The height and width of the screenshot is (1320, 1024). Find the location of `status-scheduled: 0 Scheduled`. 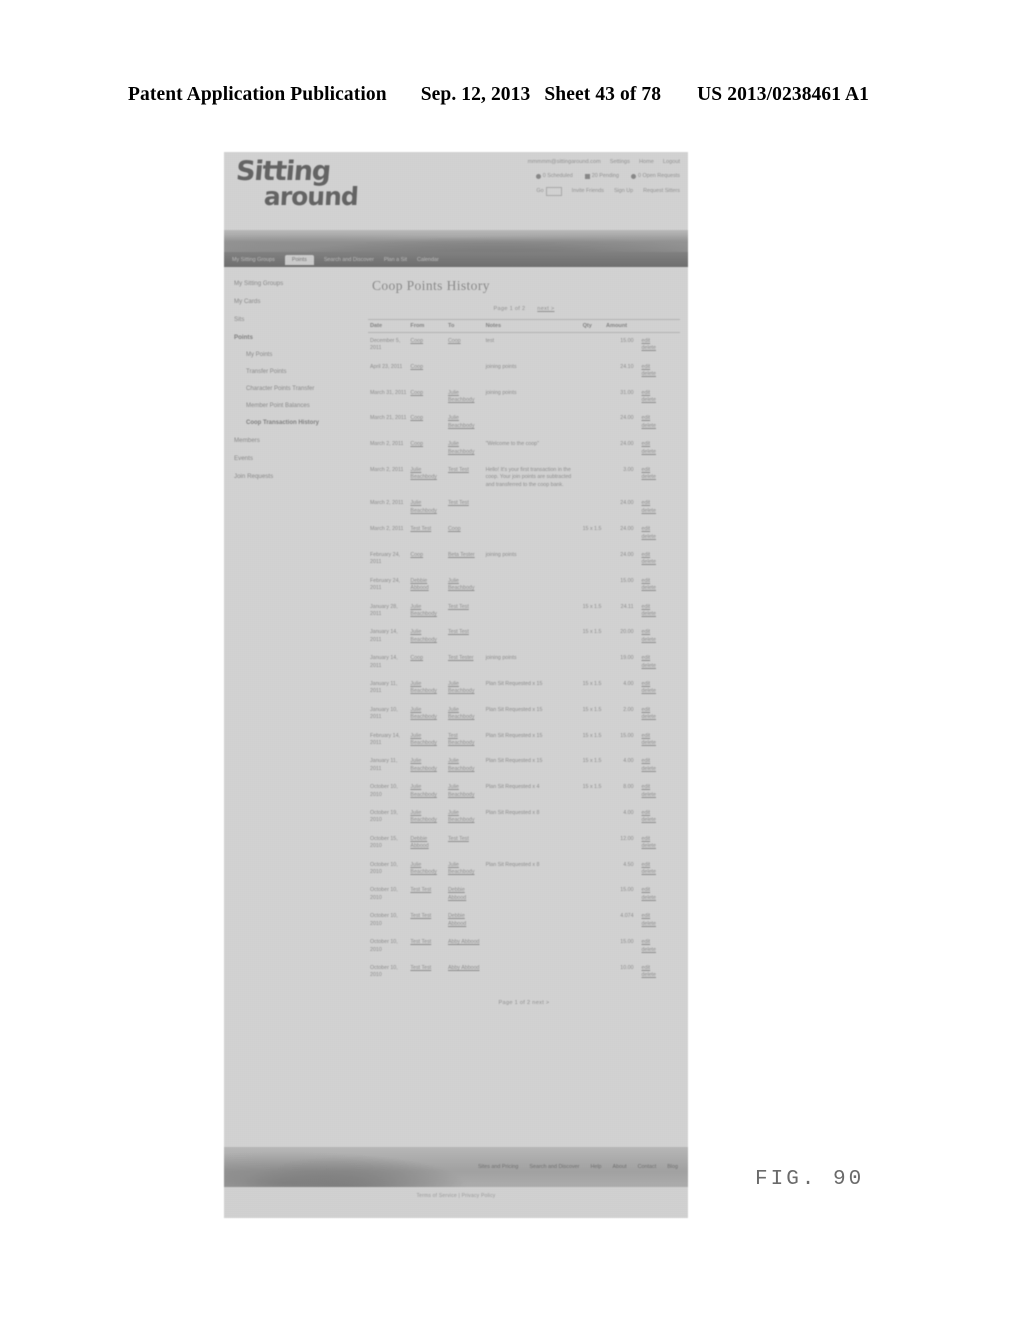

status-scheduled: 0 Scheduled is located at coordinates (554, 176).